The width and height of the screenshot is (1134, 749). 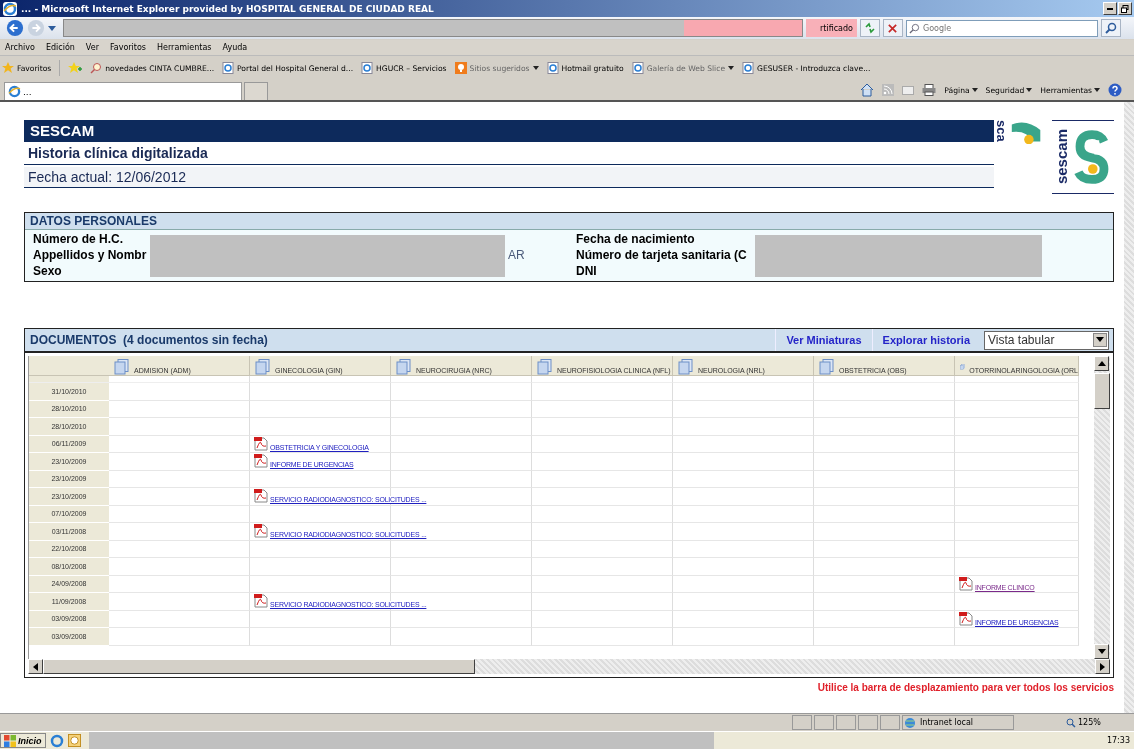 I want to click on lightbulb-icon, so click(x=460, y=68).